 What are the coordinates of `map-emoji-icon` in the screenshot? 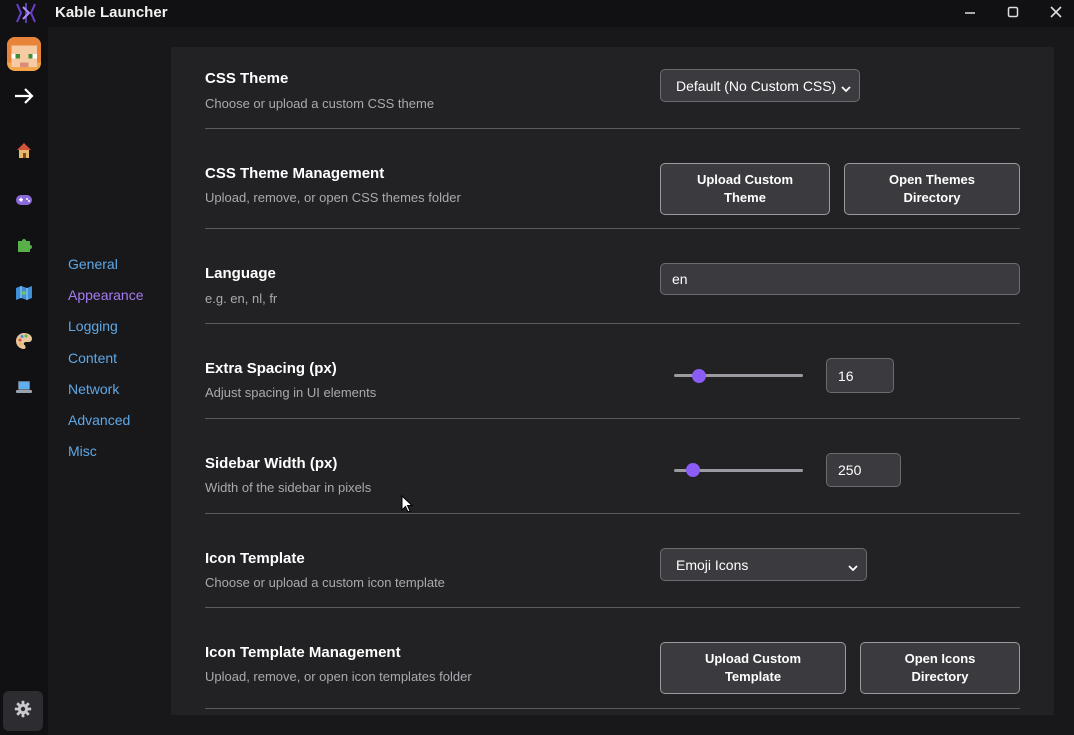 It's located at (24, 295).